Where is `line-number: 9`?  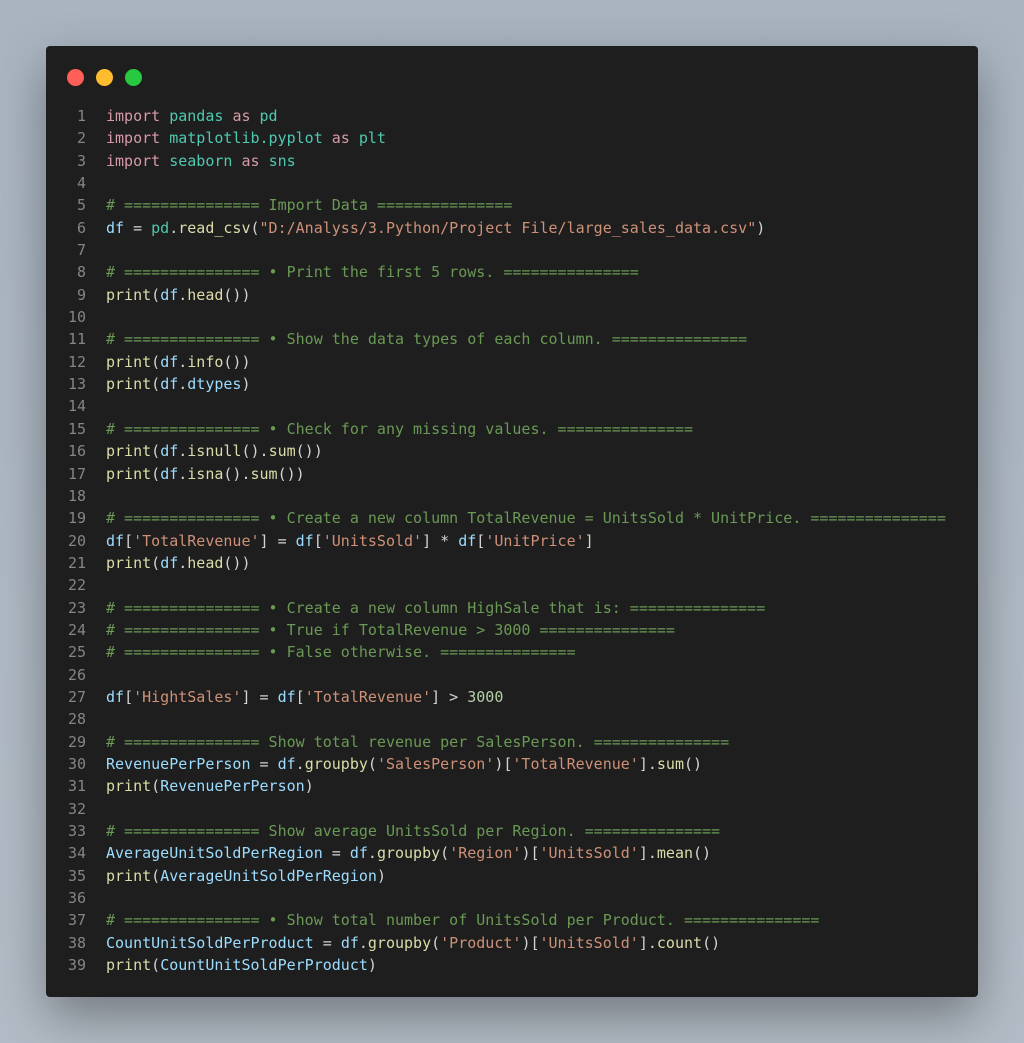 line-number: 9 is located at coordinates (81, 294).